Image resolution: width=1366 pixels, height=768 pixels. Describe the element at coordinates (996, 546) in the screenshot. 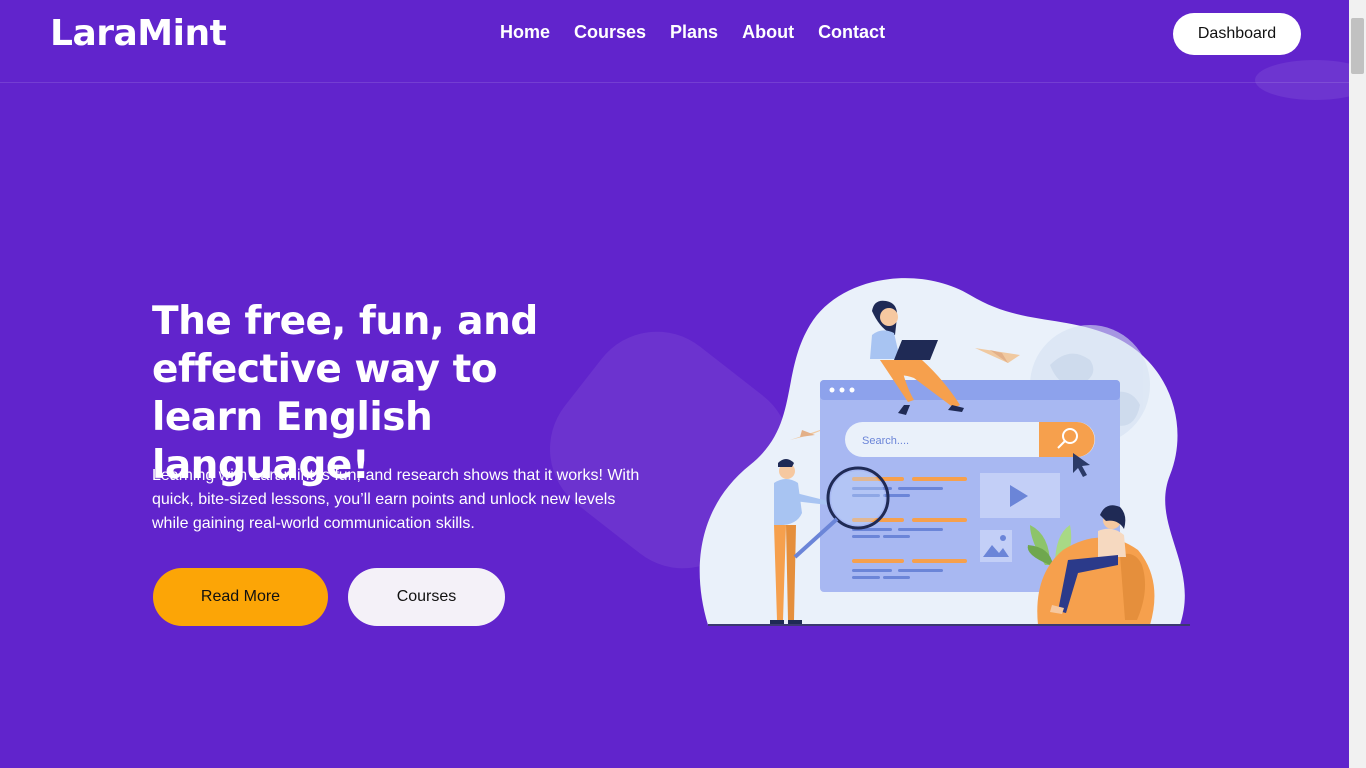

I see `image-icon` at that location.